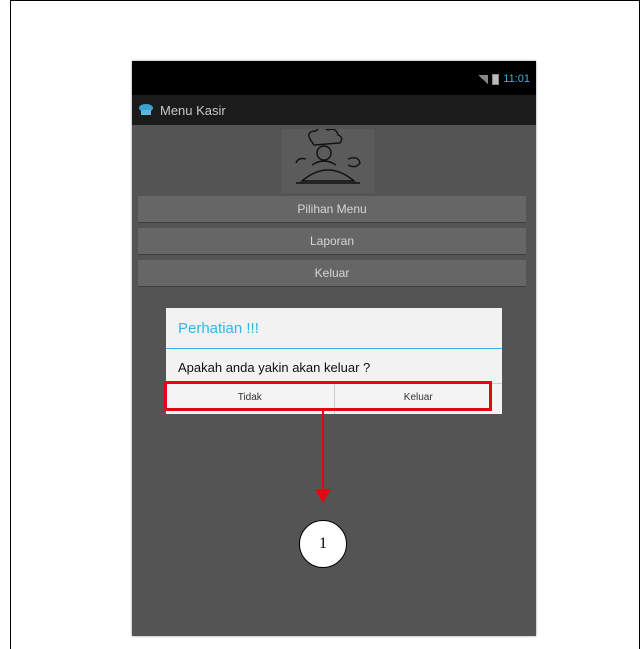 The height and width of the screenshot is (649, 644). Describe the element at coordinates (334, 348) in the screenshot. I see `dialog-divider` at that location.